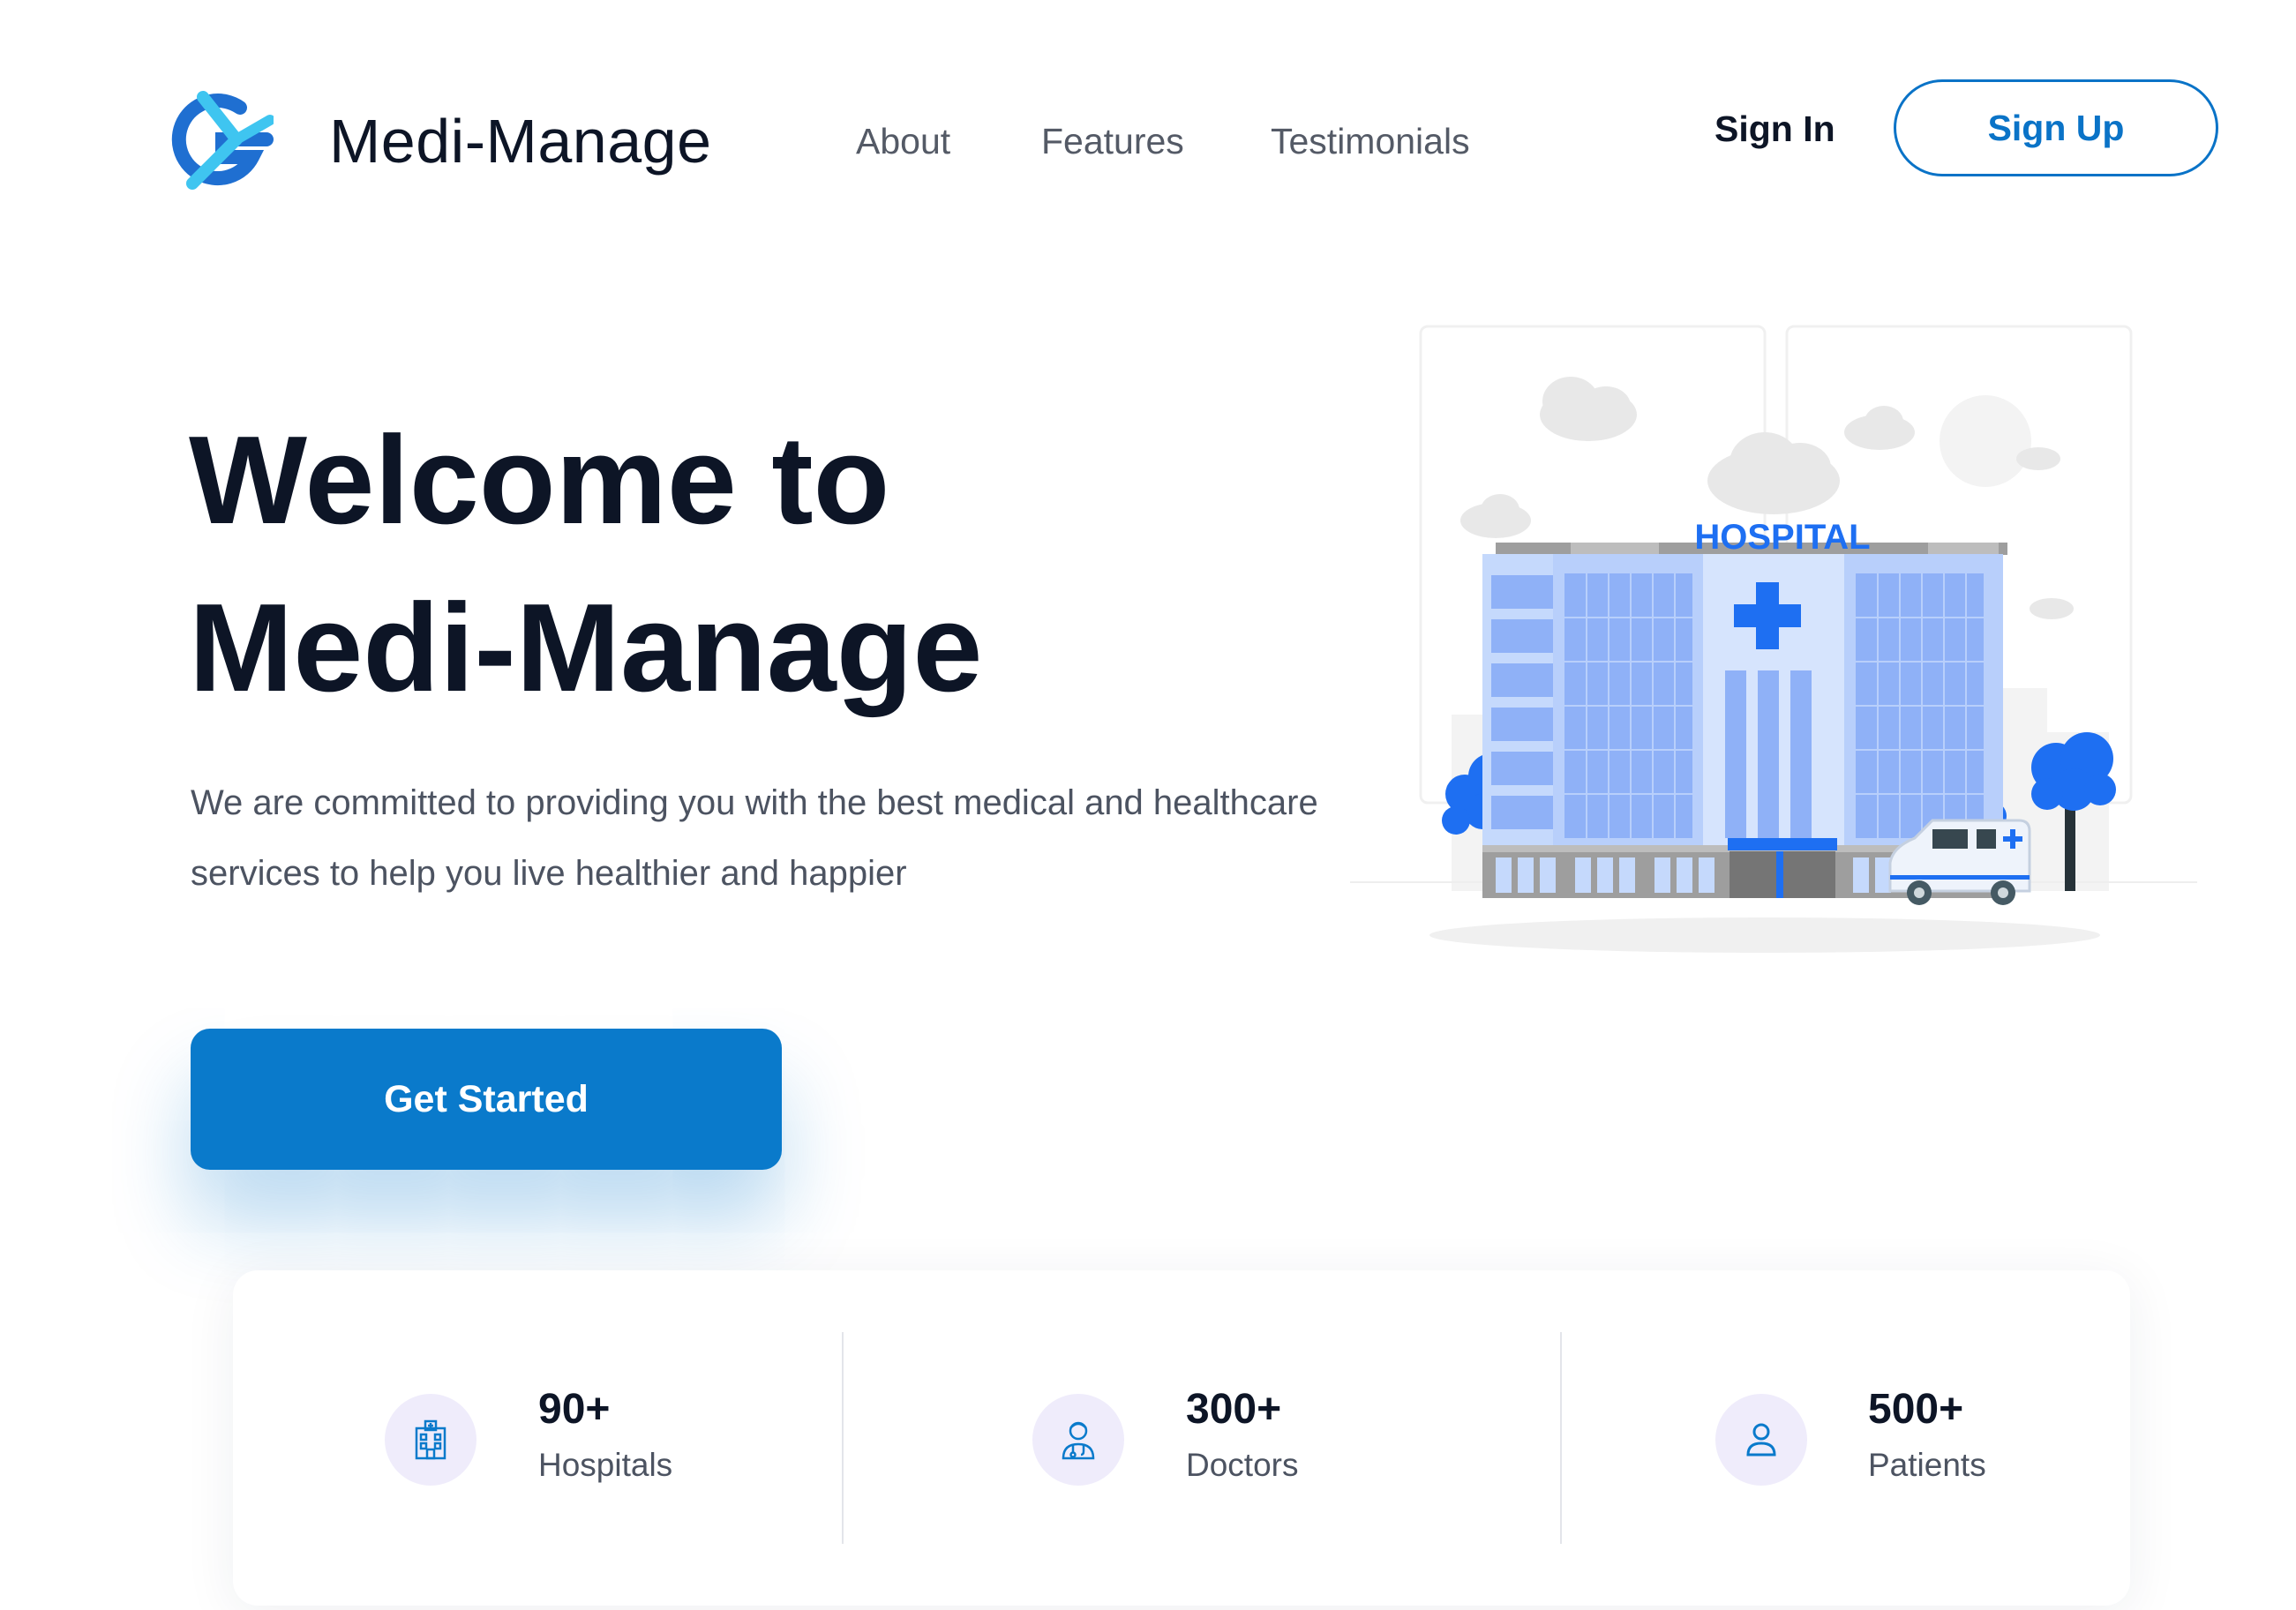  I want to click on doctors-label: Doctors, so click(1242, 1465).